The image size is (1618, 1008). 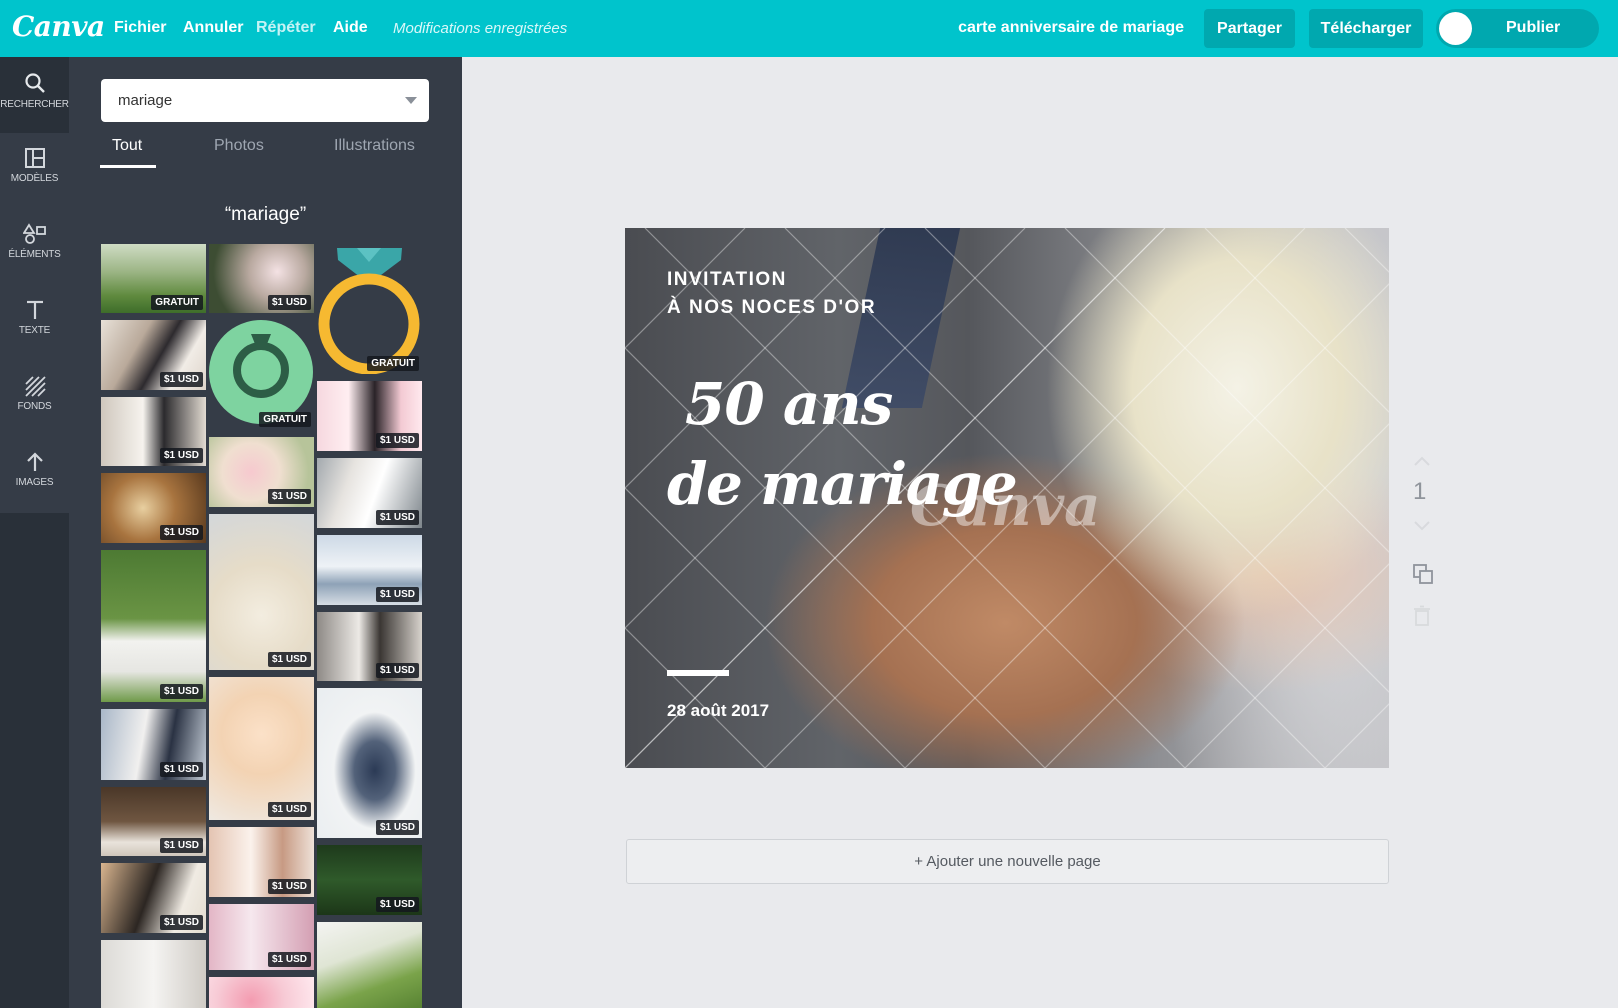 I want to click on duplicate-page-icon, so click(x=1423, y=574).